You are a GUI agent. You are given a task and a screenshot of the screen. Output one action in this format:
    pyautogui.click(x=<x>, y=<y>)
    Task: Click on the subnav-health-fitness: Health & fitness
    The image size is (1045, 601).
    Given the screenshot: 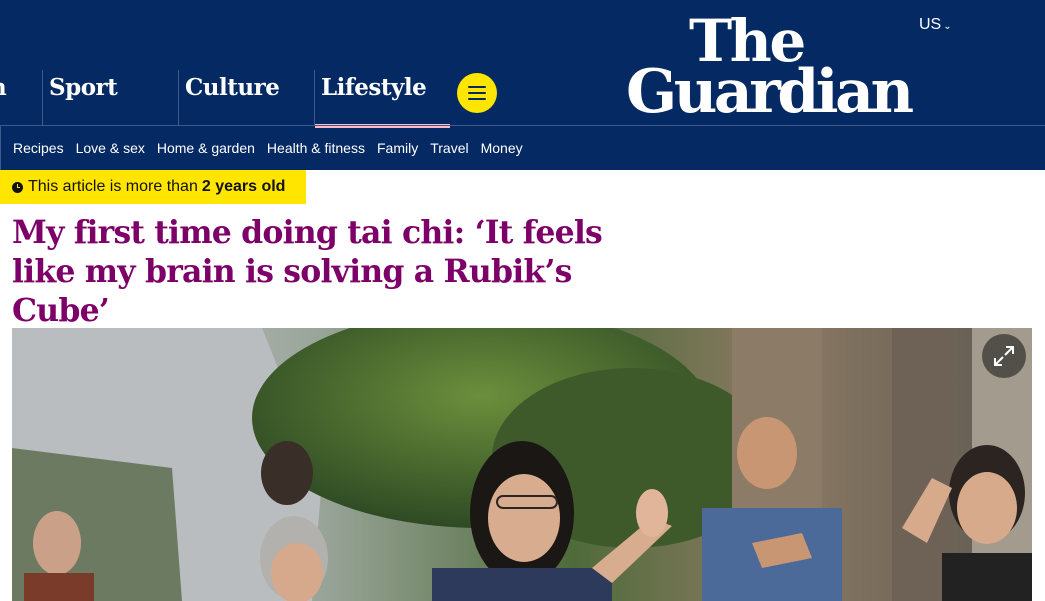 What is the action you would take?
    pyautogui.click(x=316, y=148)
    